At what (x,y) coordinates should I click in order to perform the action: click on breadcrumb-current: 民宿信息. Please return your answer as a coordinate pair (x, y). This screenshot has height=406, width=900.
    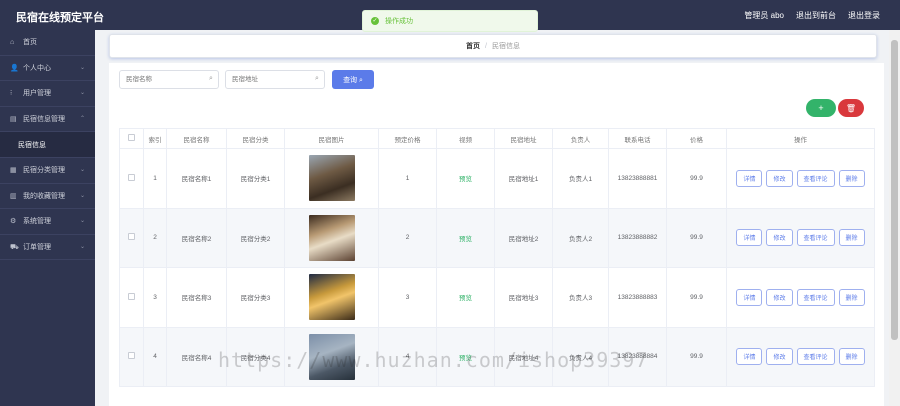
    Looking at the image, I should click on (505, 46).